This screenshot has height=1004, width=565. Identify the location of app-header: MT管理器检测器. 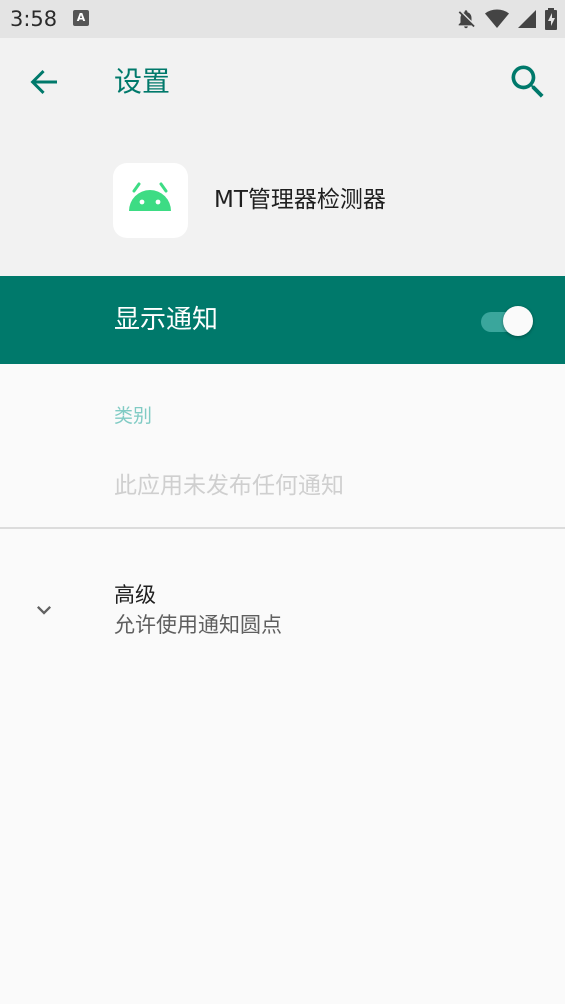
(282, 201).